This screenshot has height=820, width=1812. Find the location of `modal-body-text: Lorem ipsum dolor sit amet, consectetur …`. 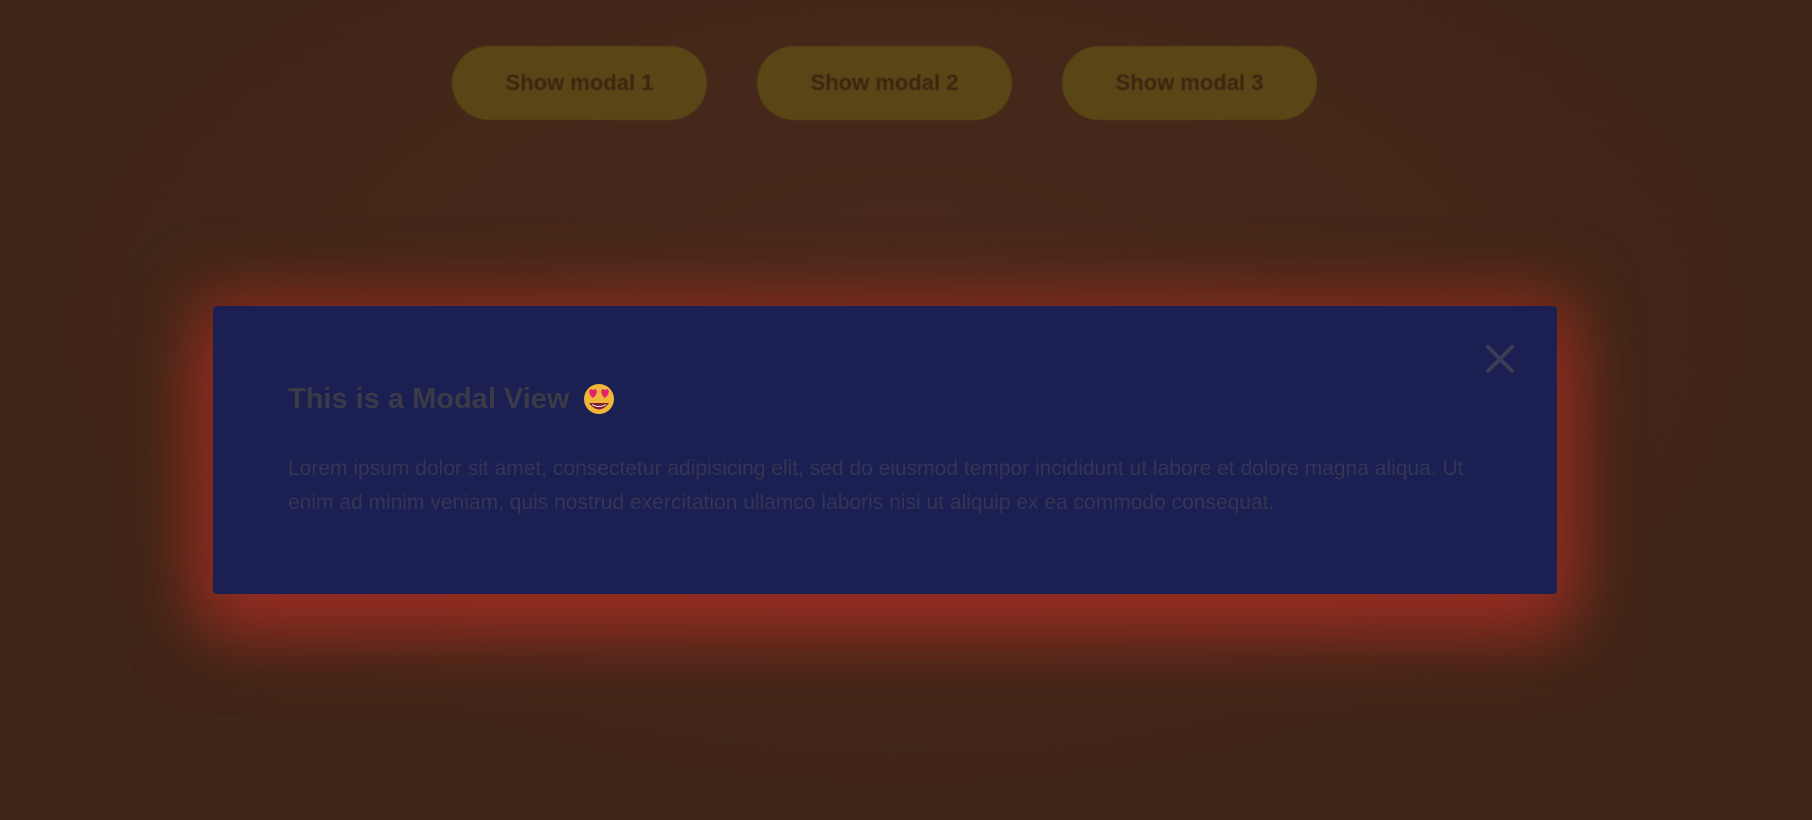

modal-body-text: Lorem ipsum dolor sit amet, consectetur … is located at coordinates (876, 485).